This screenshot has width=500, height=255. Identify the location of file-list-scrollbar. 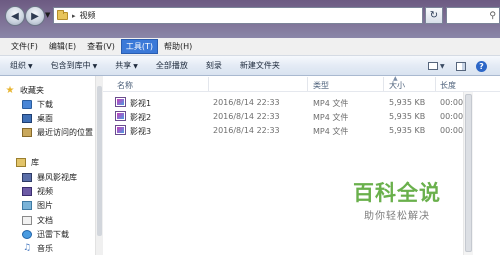
(468, 173).